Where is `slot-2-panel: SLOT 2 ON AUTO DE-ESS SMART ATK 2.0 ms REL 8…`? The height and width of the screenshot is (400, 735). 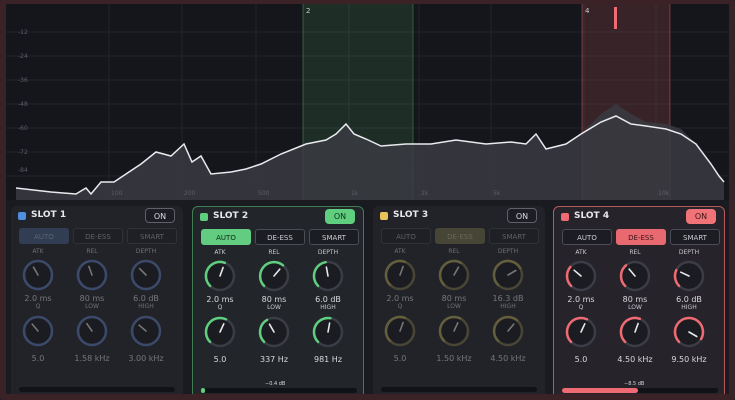
slot-2-panel: SLOT 2 ON AUTO DE-ESS SMART ATK 2.0 ms REL 8… is located at coordinates (278, 303).